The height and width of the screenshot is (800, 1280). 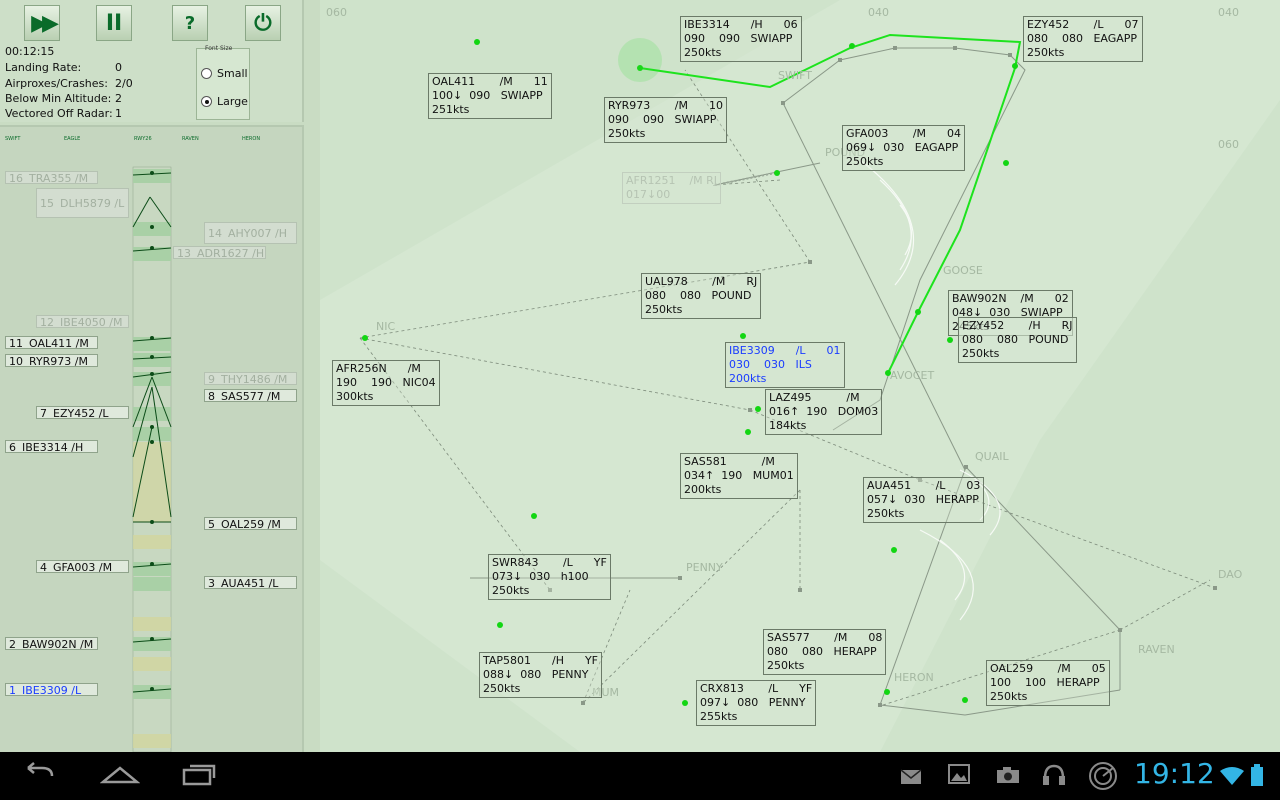 I want to click on strip-callsign: RYR973 /M, so click(x=58, y=361).